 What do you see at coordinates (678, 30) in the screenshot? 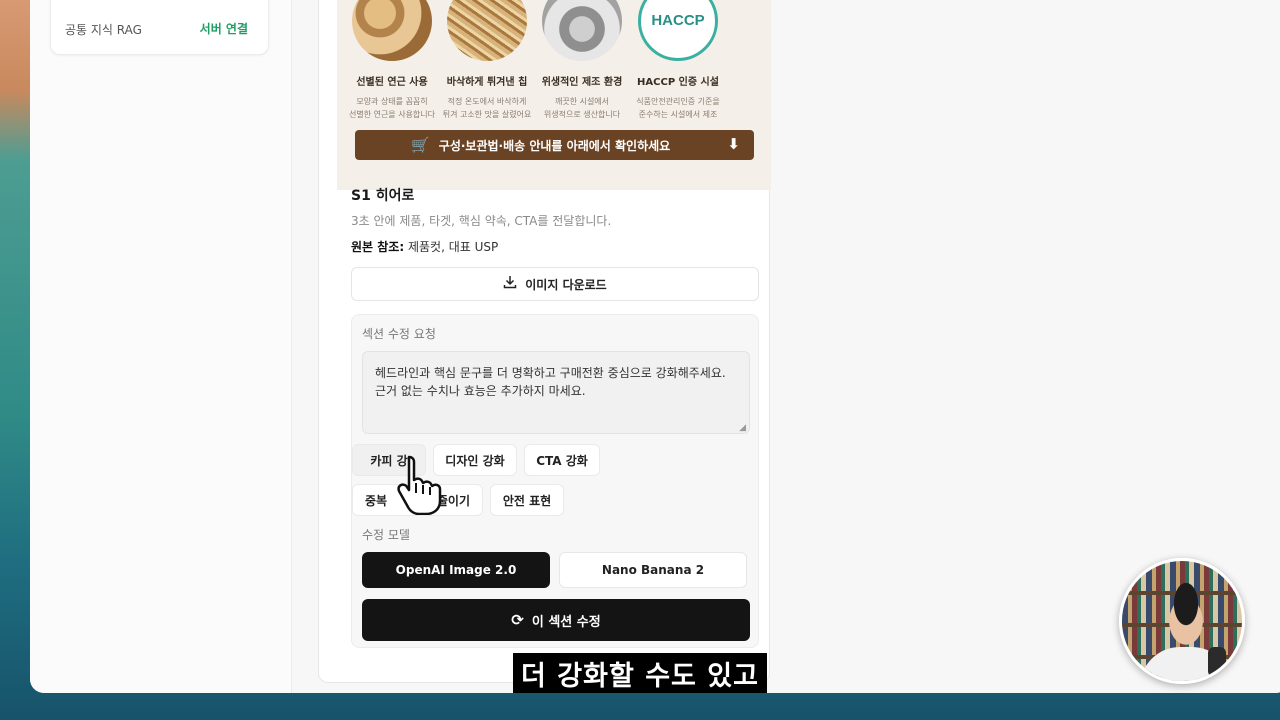
I see `haccp-badge-icon: HACCP` at bounding box center [678, 30].